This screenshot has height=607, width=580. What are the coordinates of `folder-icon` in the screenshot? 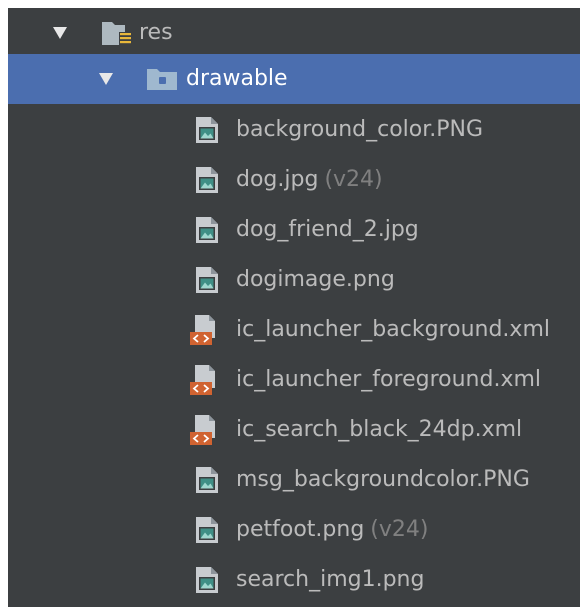 It's located at (162, 79).